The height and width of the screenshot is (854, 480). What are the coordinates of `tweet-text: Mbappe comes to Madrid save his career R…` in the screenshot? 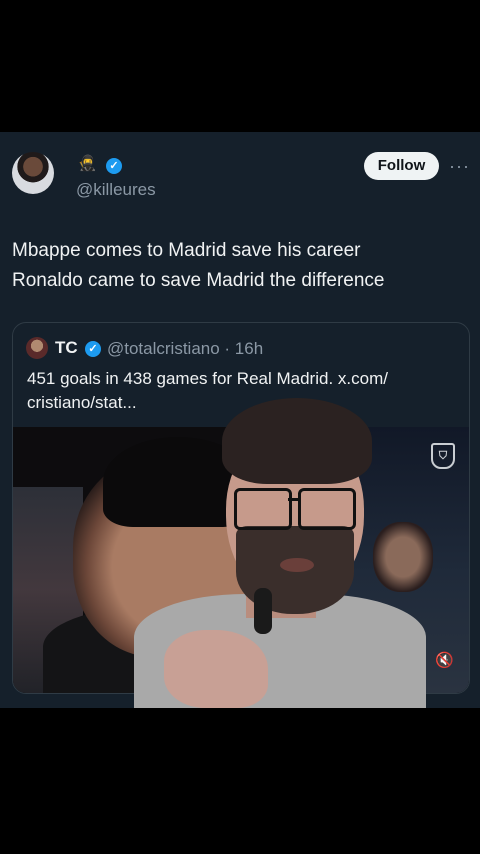 It's located at (240, 266).